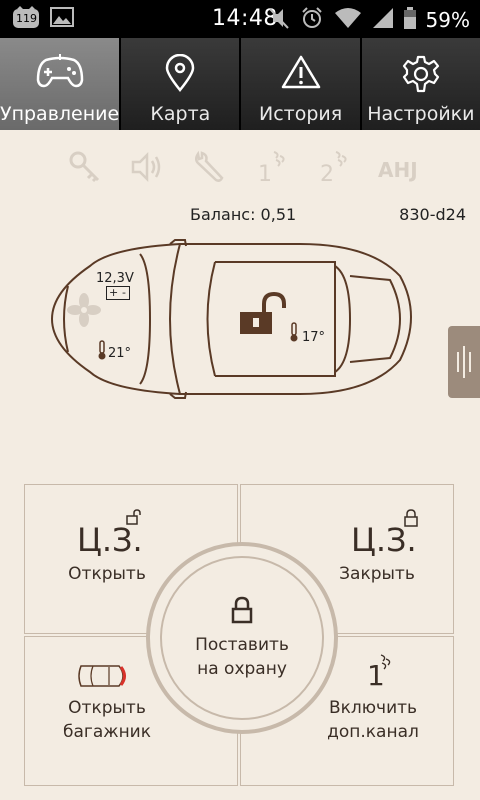  What do you see at coordinates (301, 114) in the screenshot?
I see `tab-history-label: История` at bounding box center [301, 114].